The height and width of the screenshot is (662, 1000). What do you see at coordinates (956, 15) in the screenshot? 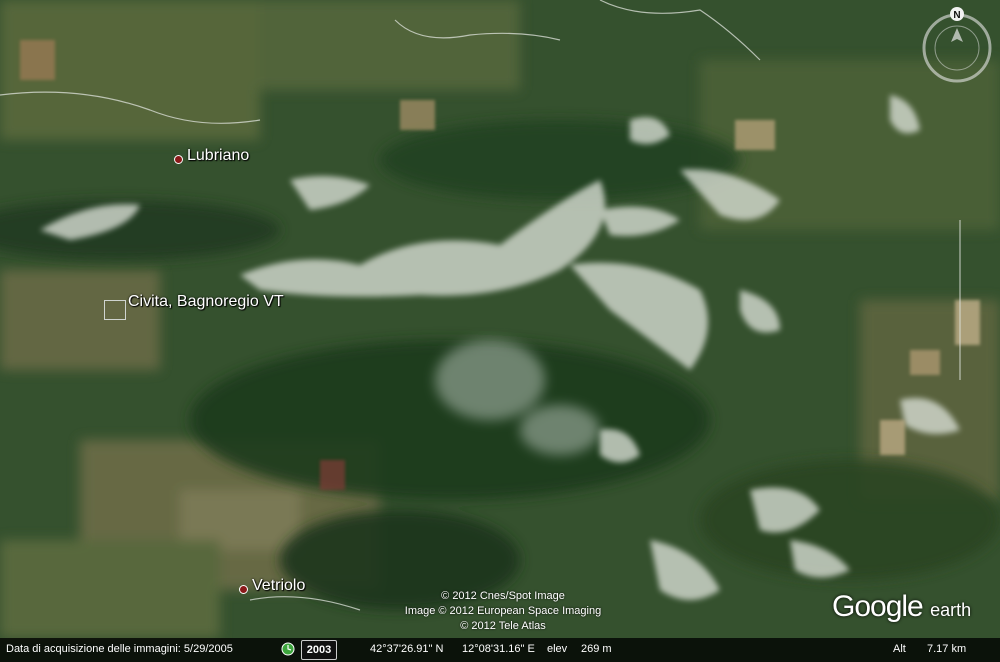
I see `north-label: N` at bounding box center [956, 15].